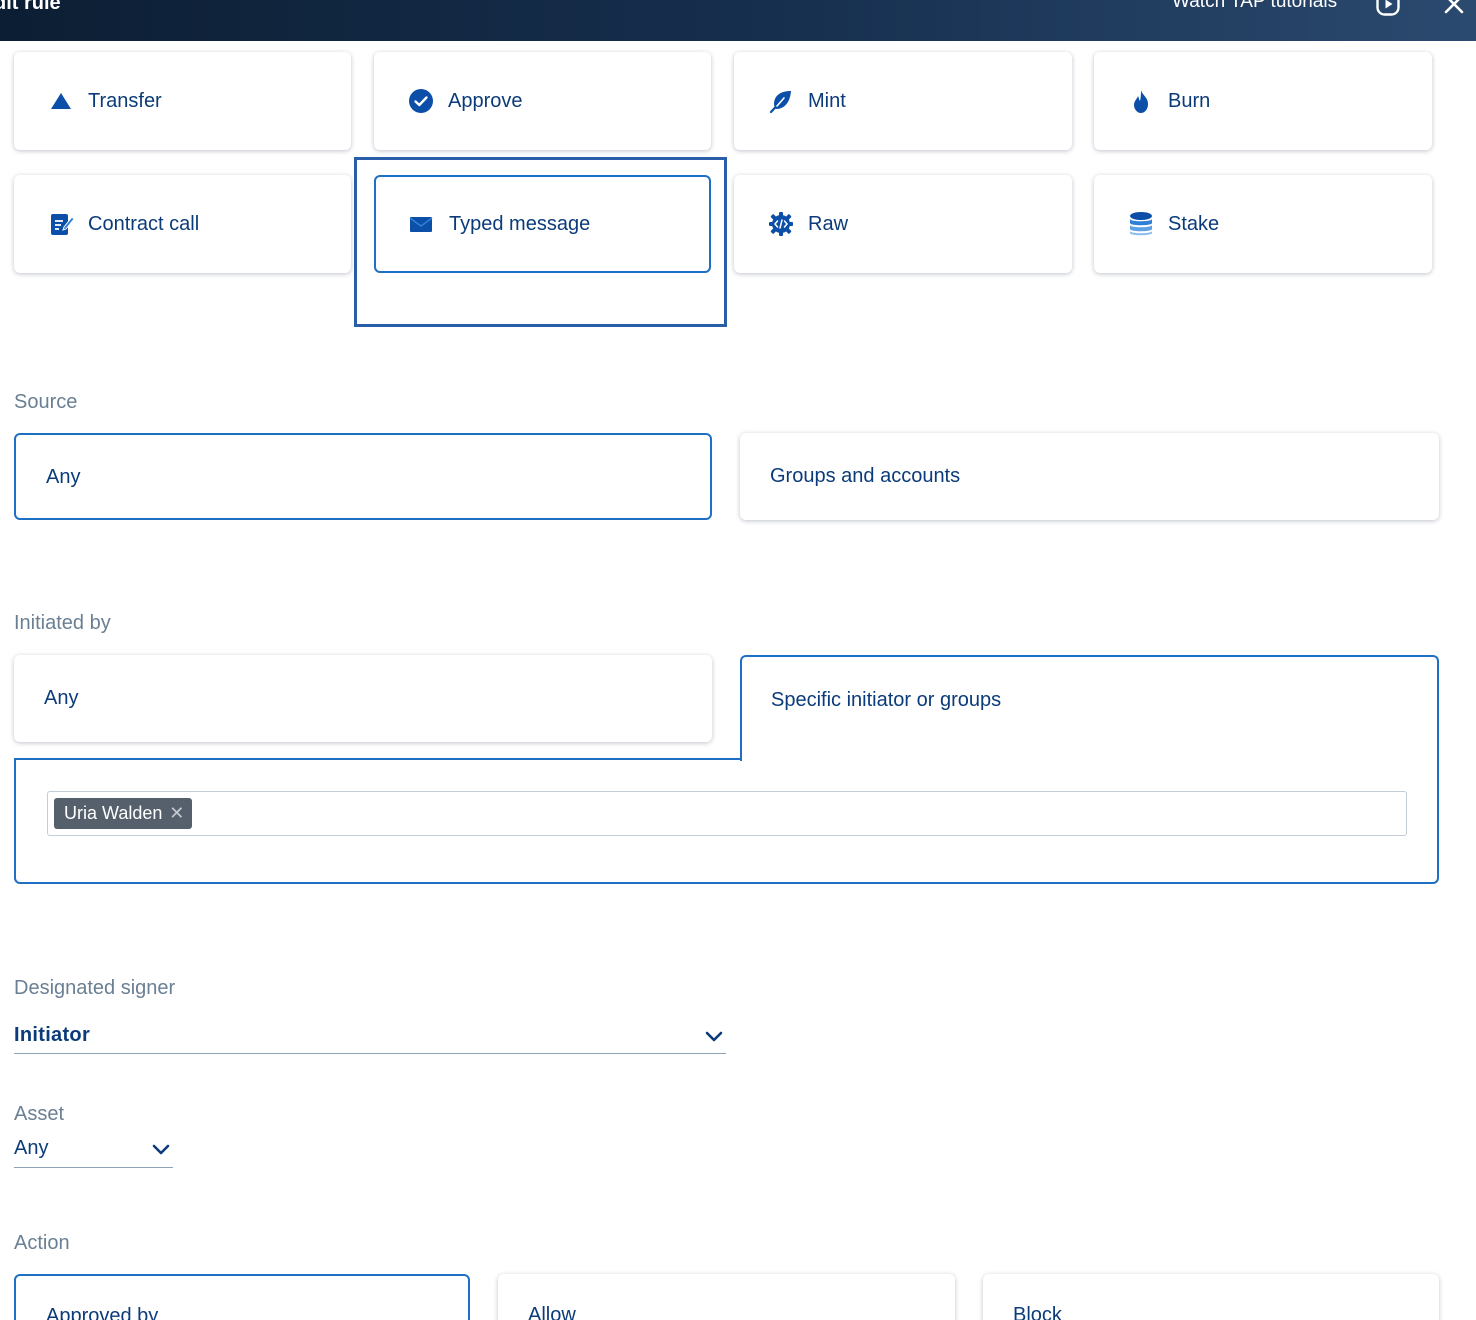 This screenshot has width=1476, height=1320. Describe the element at coordinates (726, 1297) in the screenshot. I see `action-option-allow: Allow` at that location.